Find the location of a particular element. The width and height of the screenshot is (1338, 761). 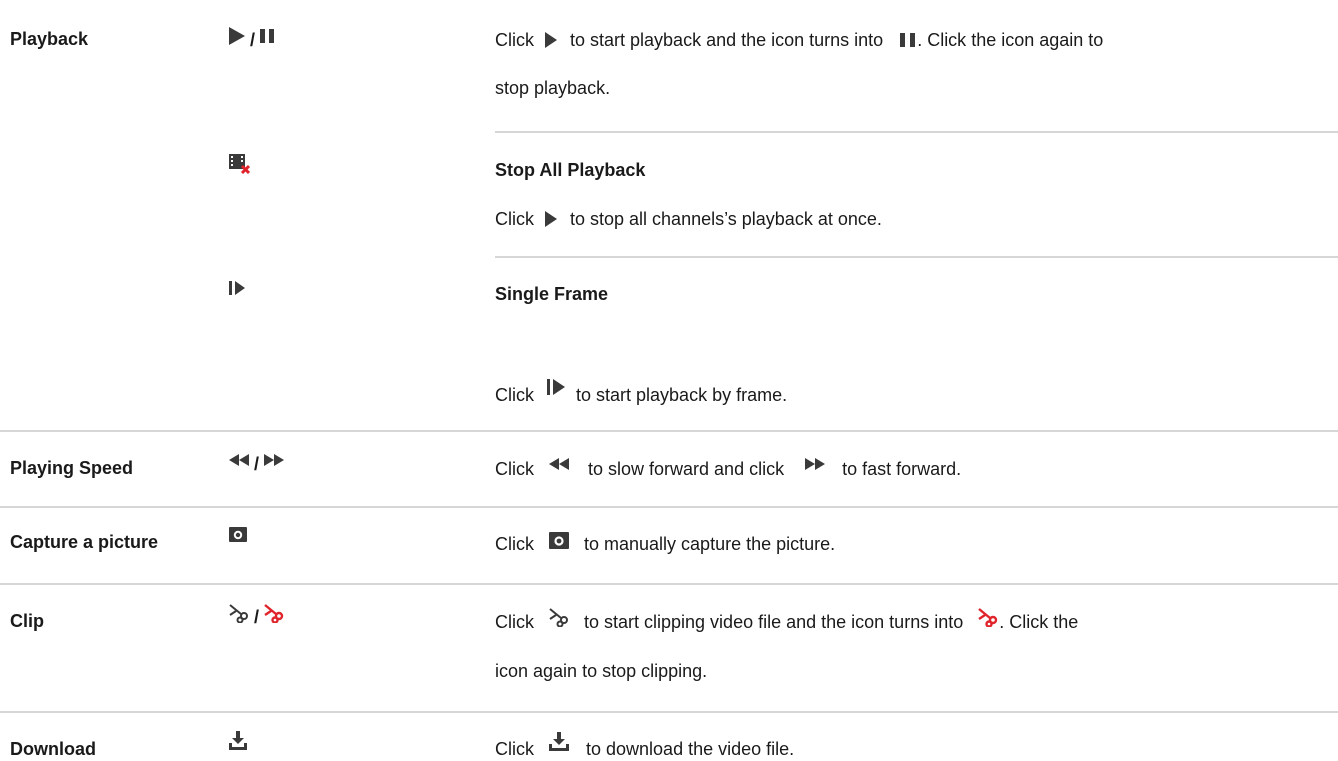

stop-all-icon-cell is located at coordinates (239, 164).